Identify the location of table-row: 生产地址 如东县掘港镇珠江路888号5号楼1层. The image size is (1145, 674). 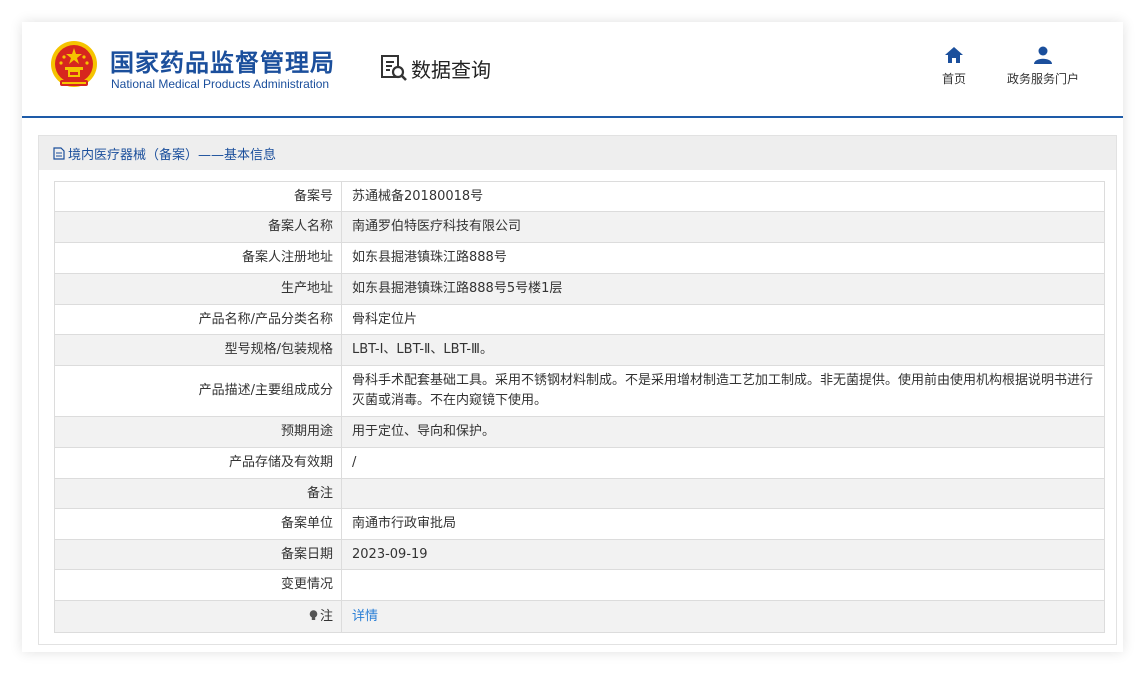
(579, 289).